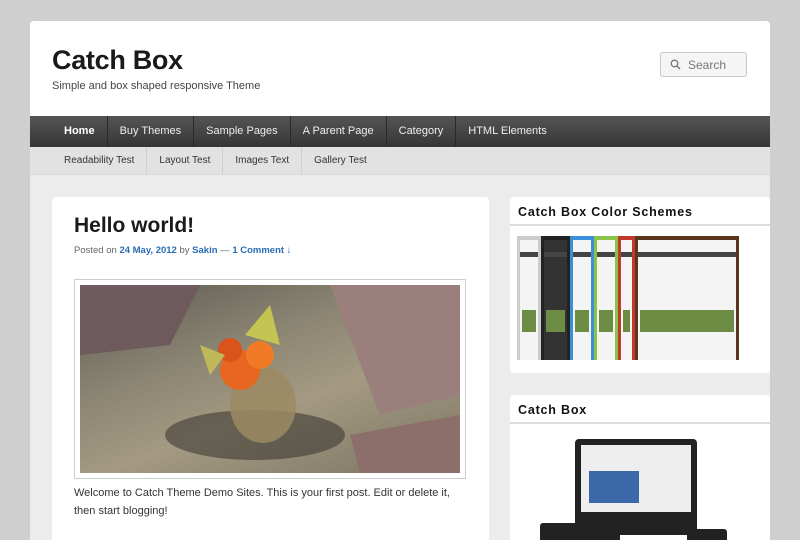 This screenshot has width=800, height=540. What do you see at coordinates (261, 250) in the screenshot?
I see `comments-link: 1 Comment ↓` at bounding box center [261, 250].